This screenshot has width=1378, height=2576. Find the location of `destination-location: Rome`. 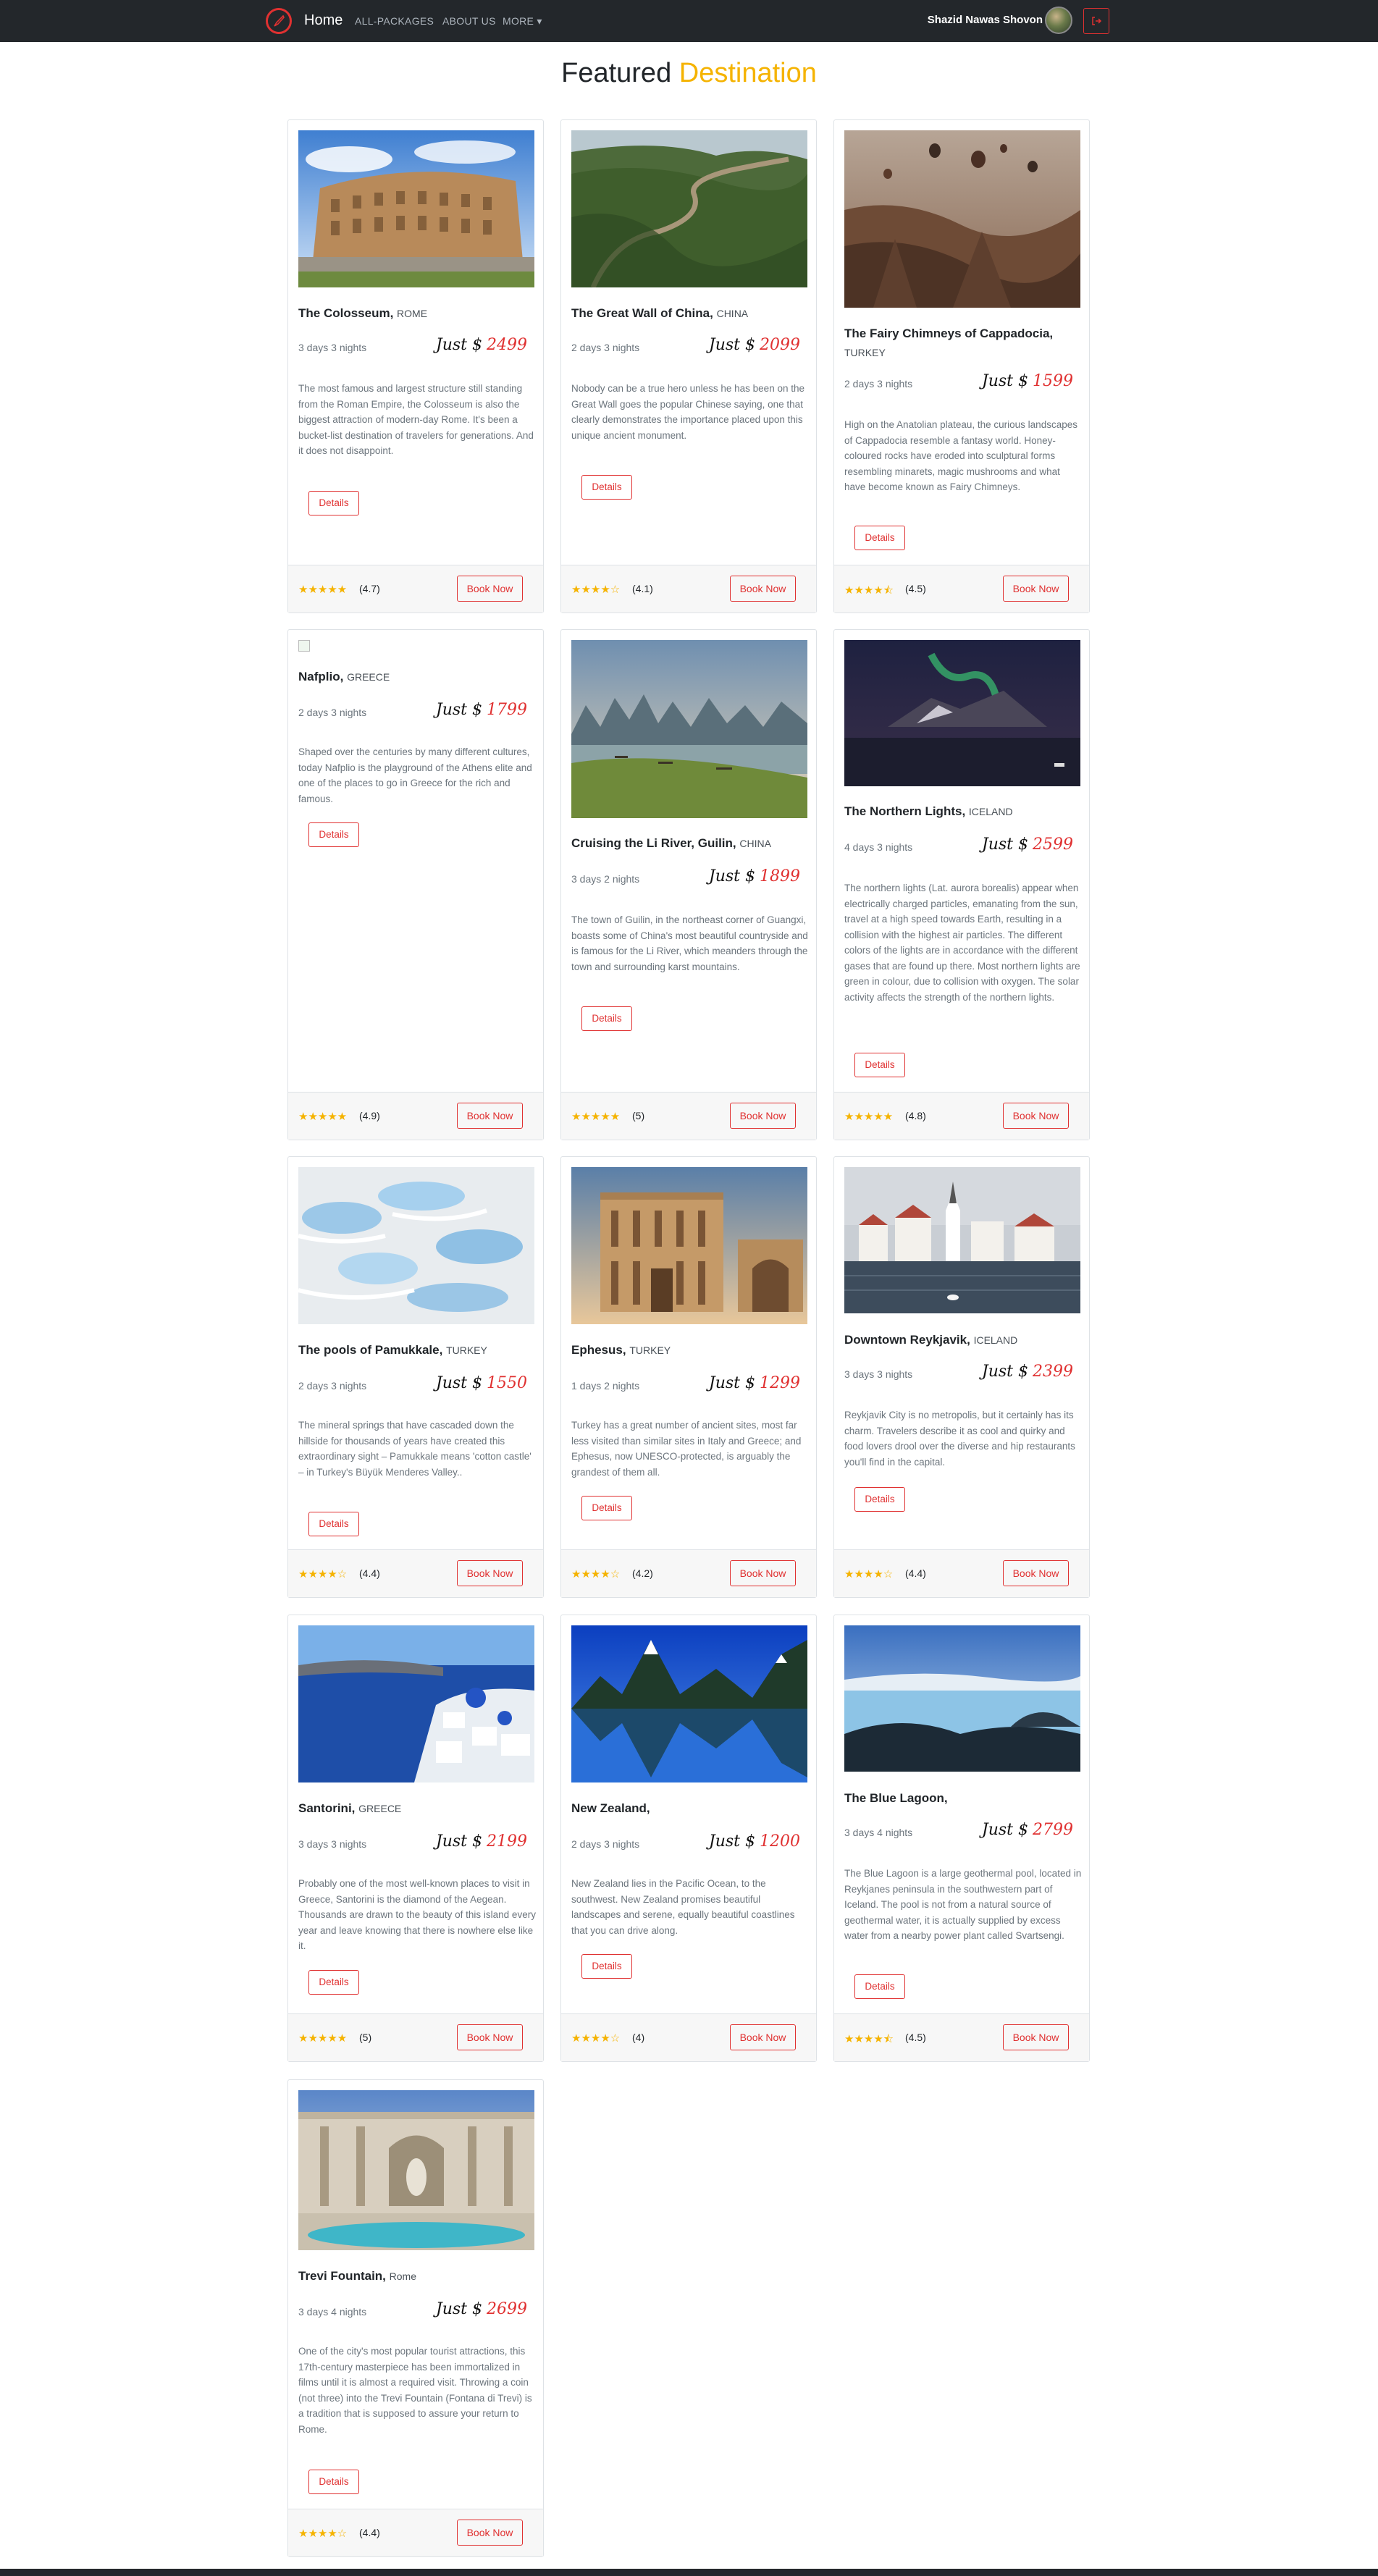

destination-location: Rome is located at coordinates (402, 2276).